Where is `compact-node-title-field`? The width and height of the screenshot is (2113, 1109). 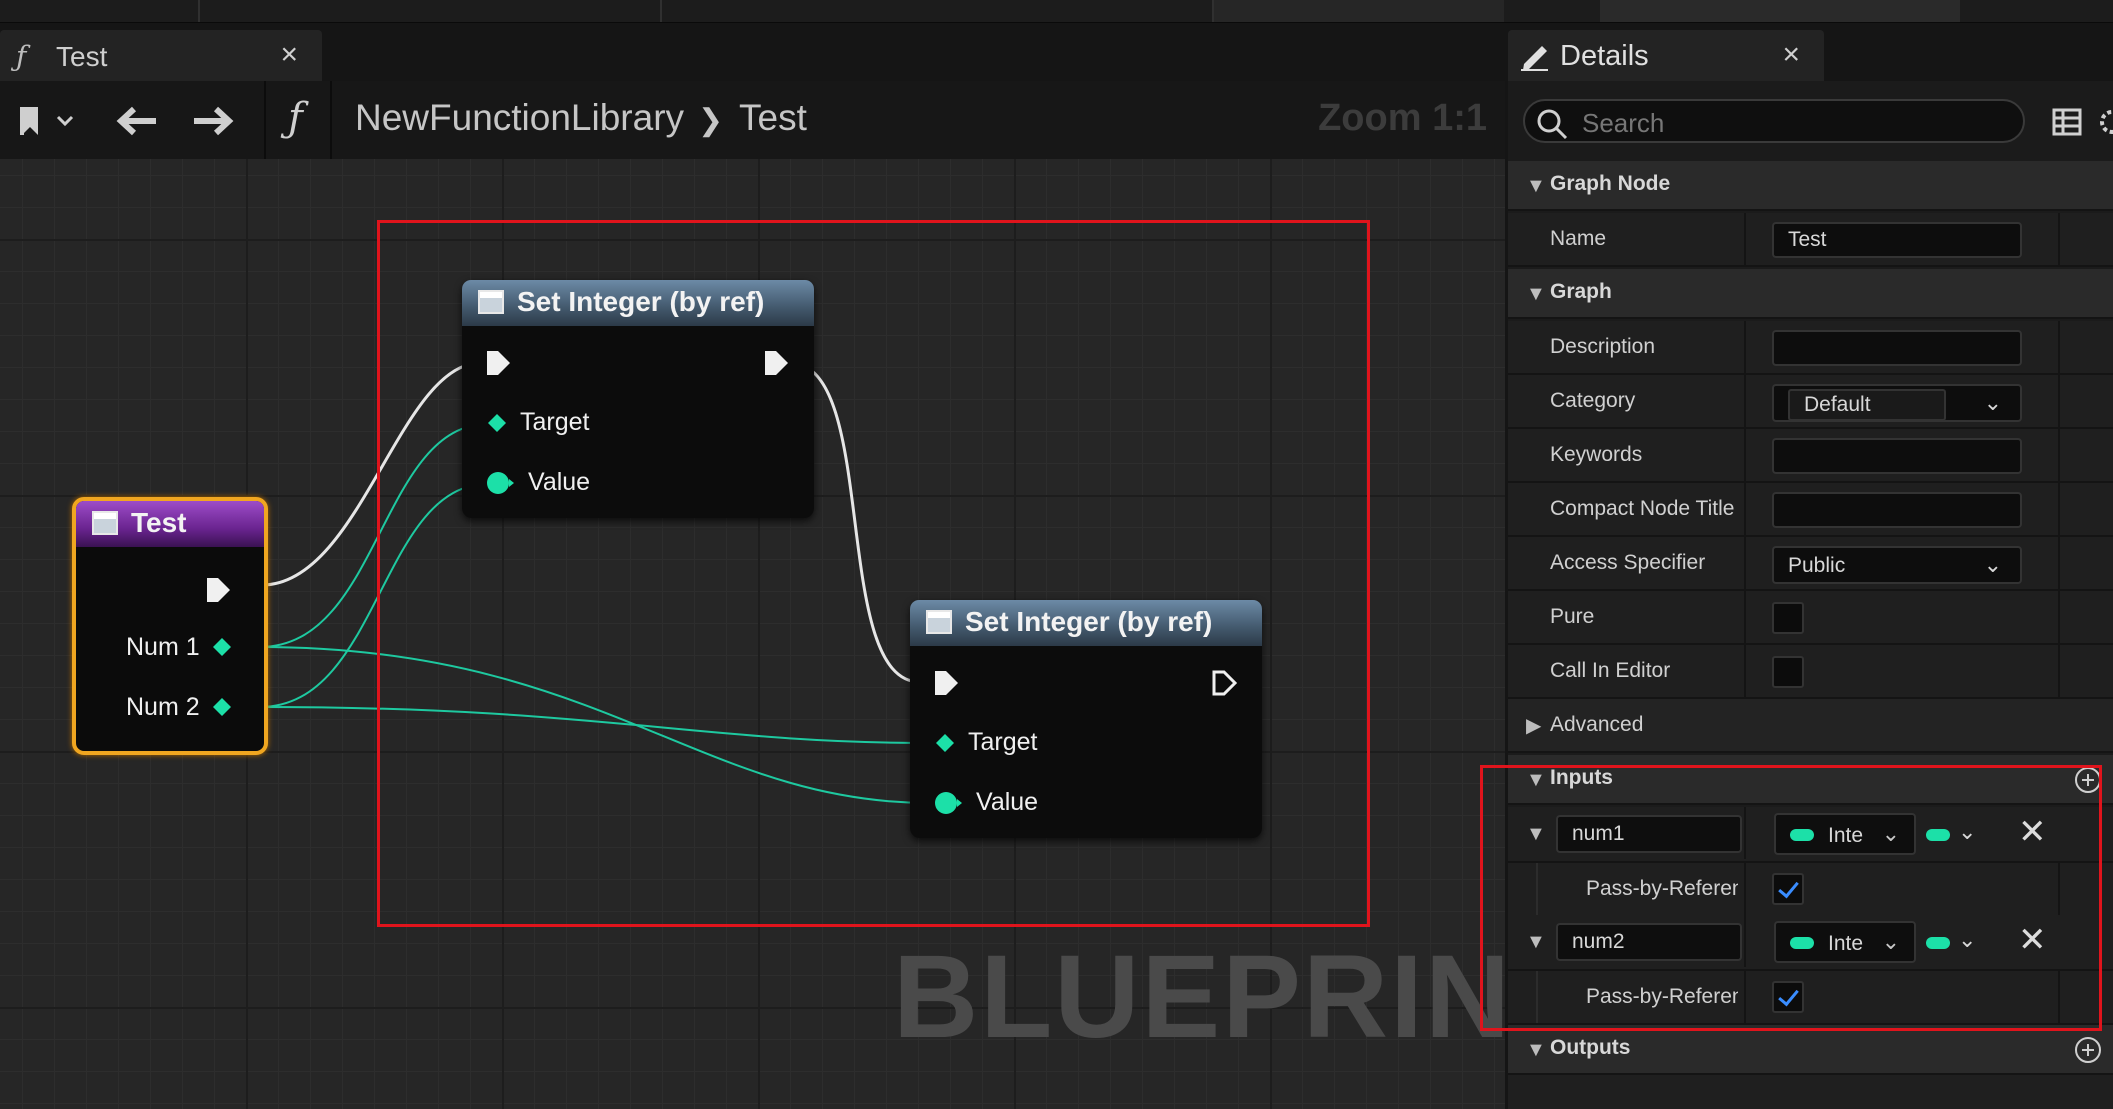
compact-node-title-field is located at coordinates (1897, 510).